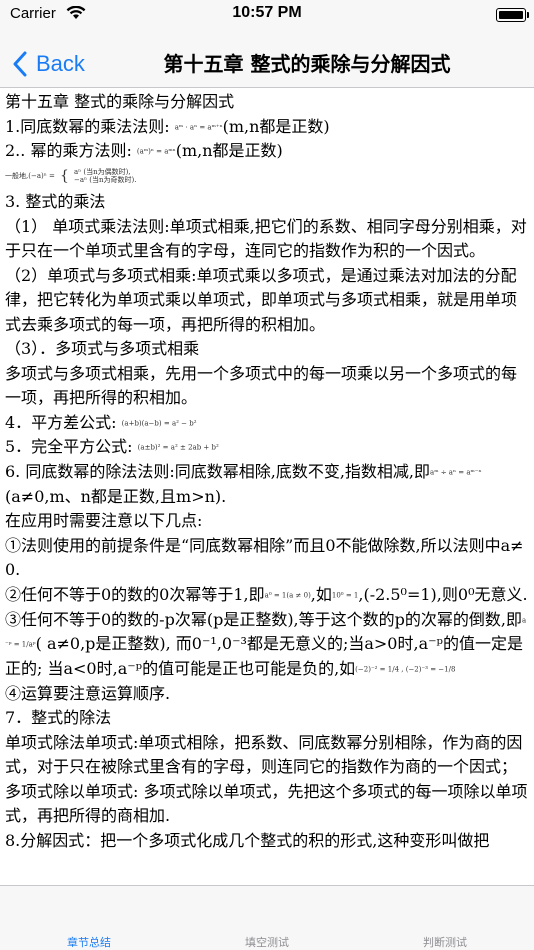  What do you see at coordinates (267, 12) in the screenshot?
I see `clock-label: 10:57 PM` at bounding box center [267, 12].